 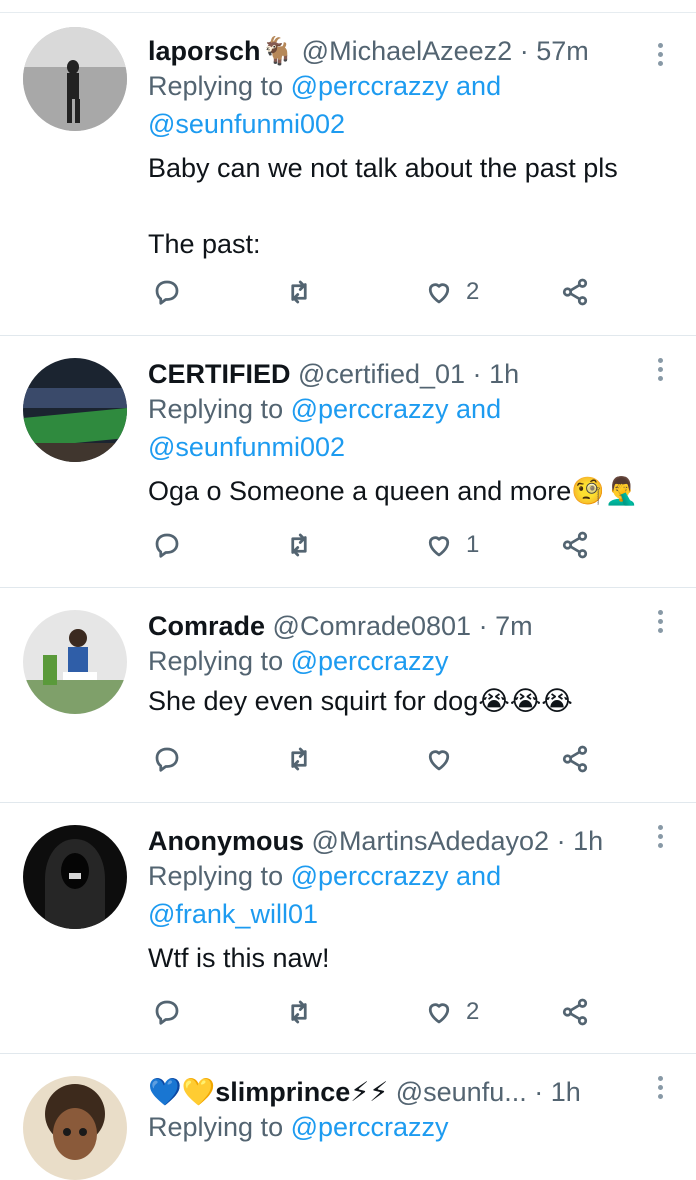 I want to click on user-handle: @MichaelAzeez2, so click(x=407, y=51).